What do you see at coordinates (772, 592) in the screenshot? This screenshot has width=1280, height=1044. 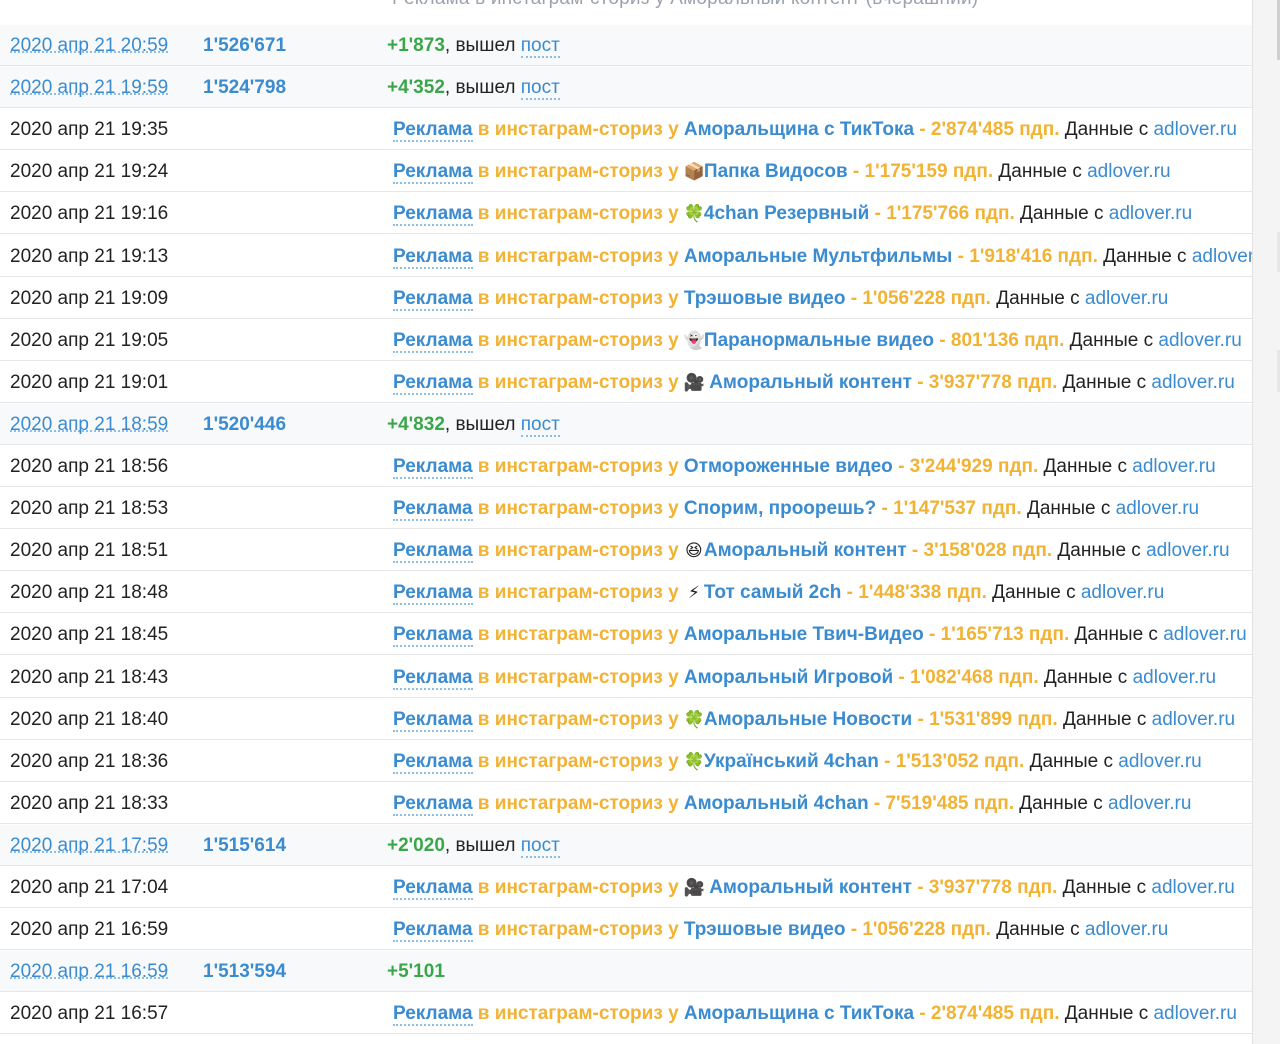 I see `channel-name: Тот самый 2ch` at bounding box center [772, 592].